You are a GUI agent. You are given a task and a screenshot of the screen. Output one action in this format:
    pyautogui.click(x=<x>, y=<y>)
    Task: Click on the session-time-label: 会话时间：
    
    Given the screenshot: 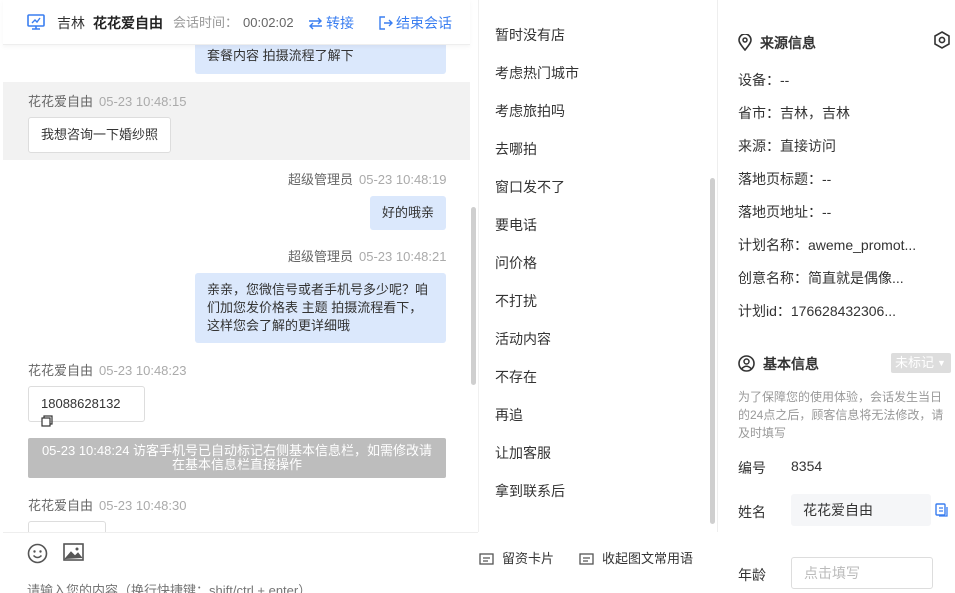 What is the action you would take?
    pyautogui.click(x=206, y=22)
    